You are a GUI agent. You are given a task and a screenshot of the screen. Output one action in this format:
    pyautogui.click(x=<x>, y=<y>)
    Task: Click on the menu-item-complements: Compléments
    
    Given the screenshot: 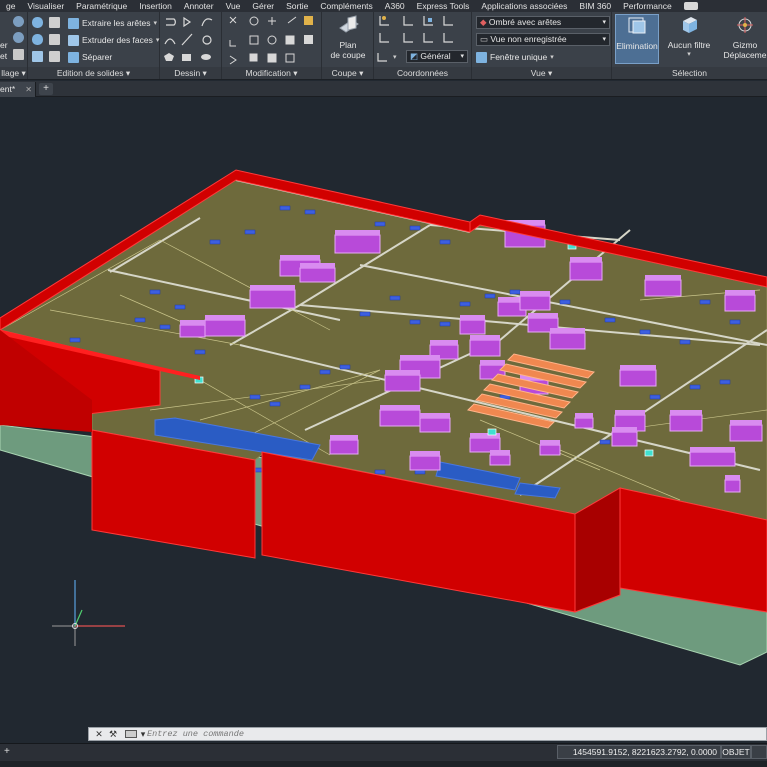 What is the action you would take?
    pyautogui.click(x=346, y=6)
    